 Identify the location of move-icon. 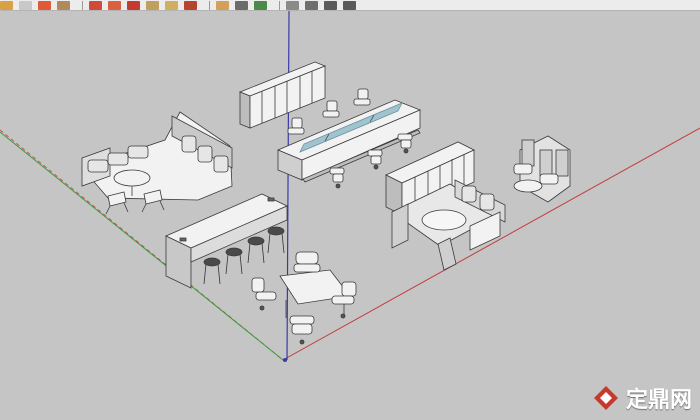
(95, 5).